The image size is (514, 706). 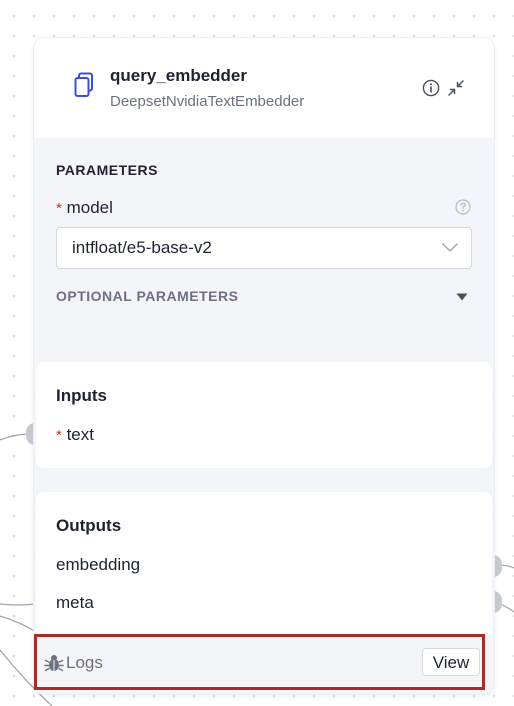 I want to click on input-item-label: text, so click(x=80, y=434).